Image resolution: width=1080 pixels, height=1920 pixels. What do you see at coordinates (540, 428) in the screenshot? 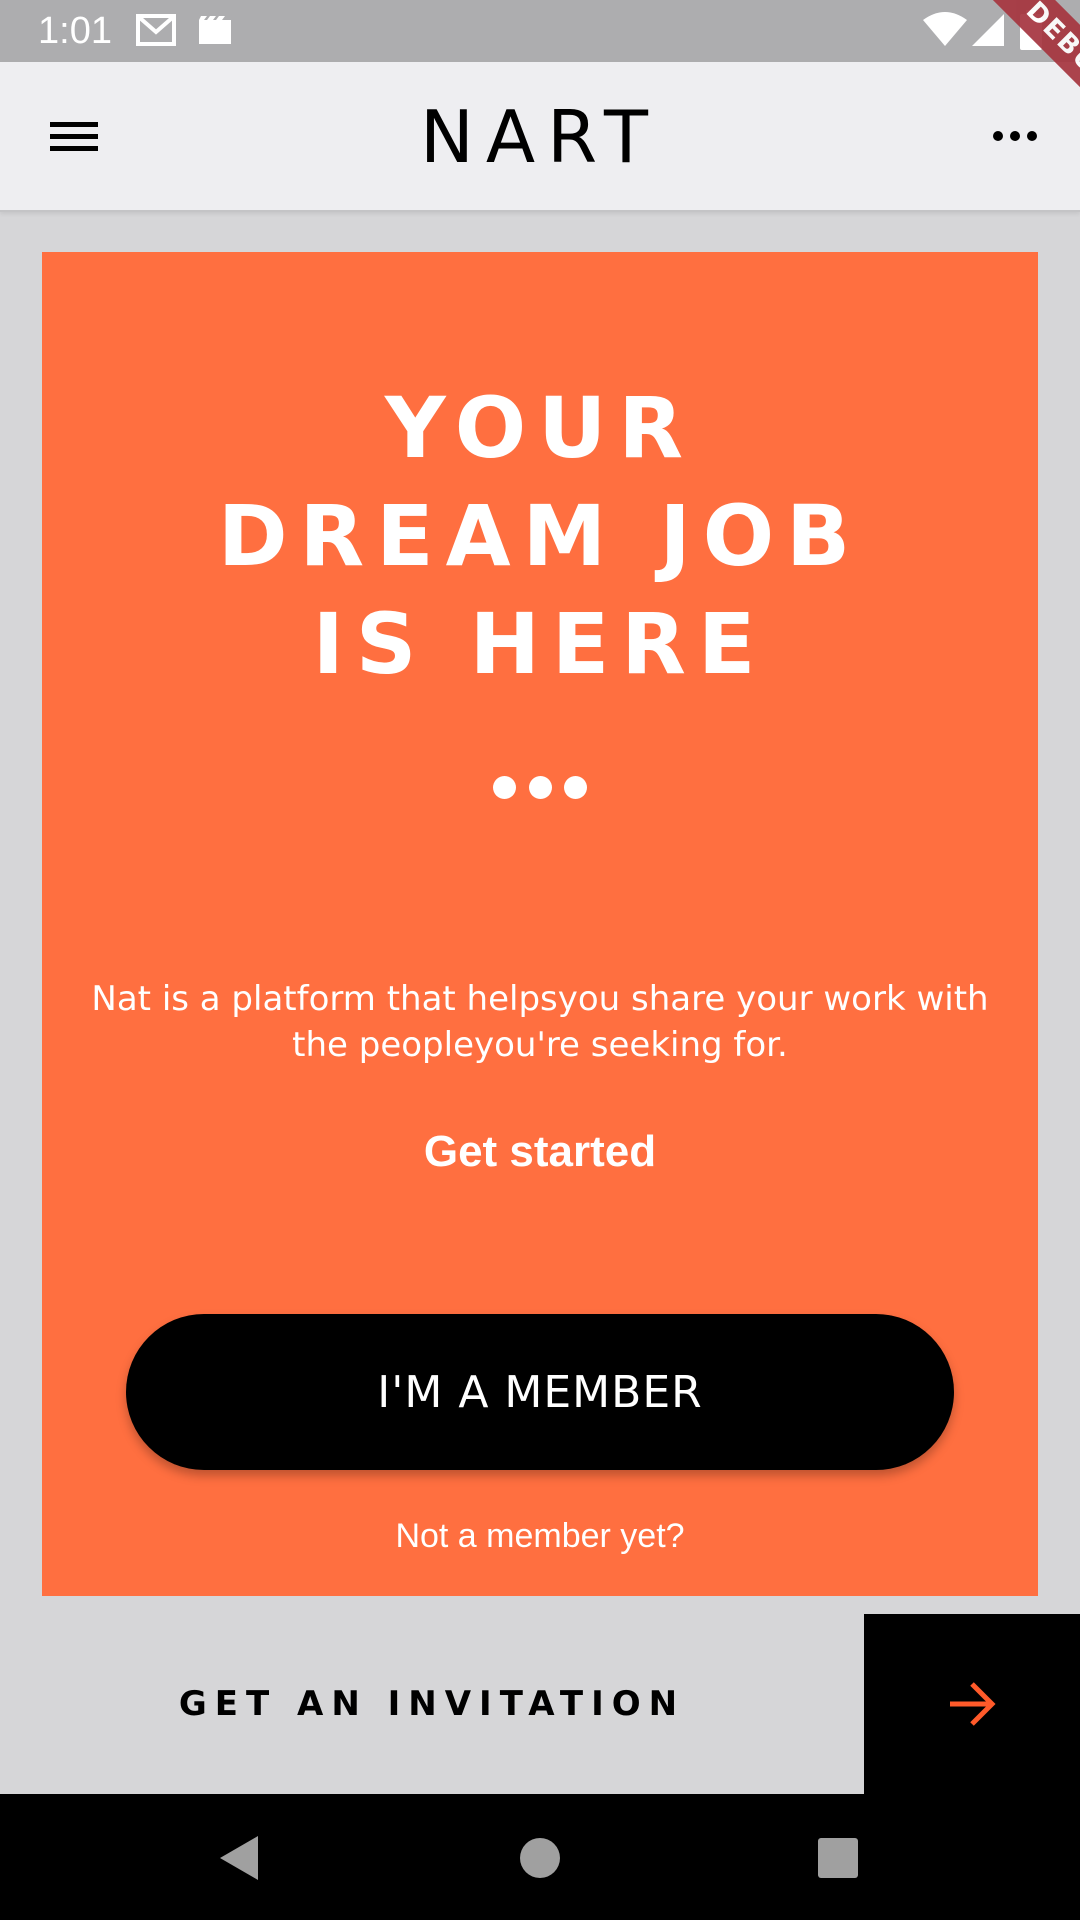
I see `headline-line-1: YOUR` at bounding box center [540, 428].